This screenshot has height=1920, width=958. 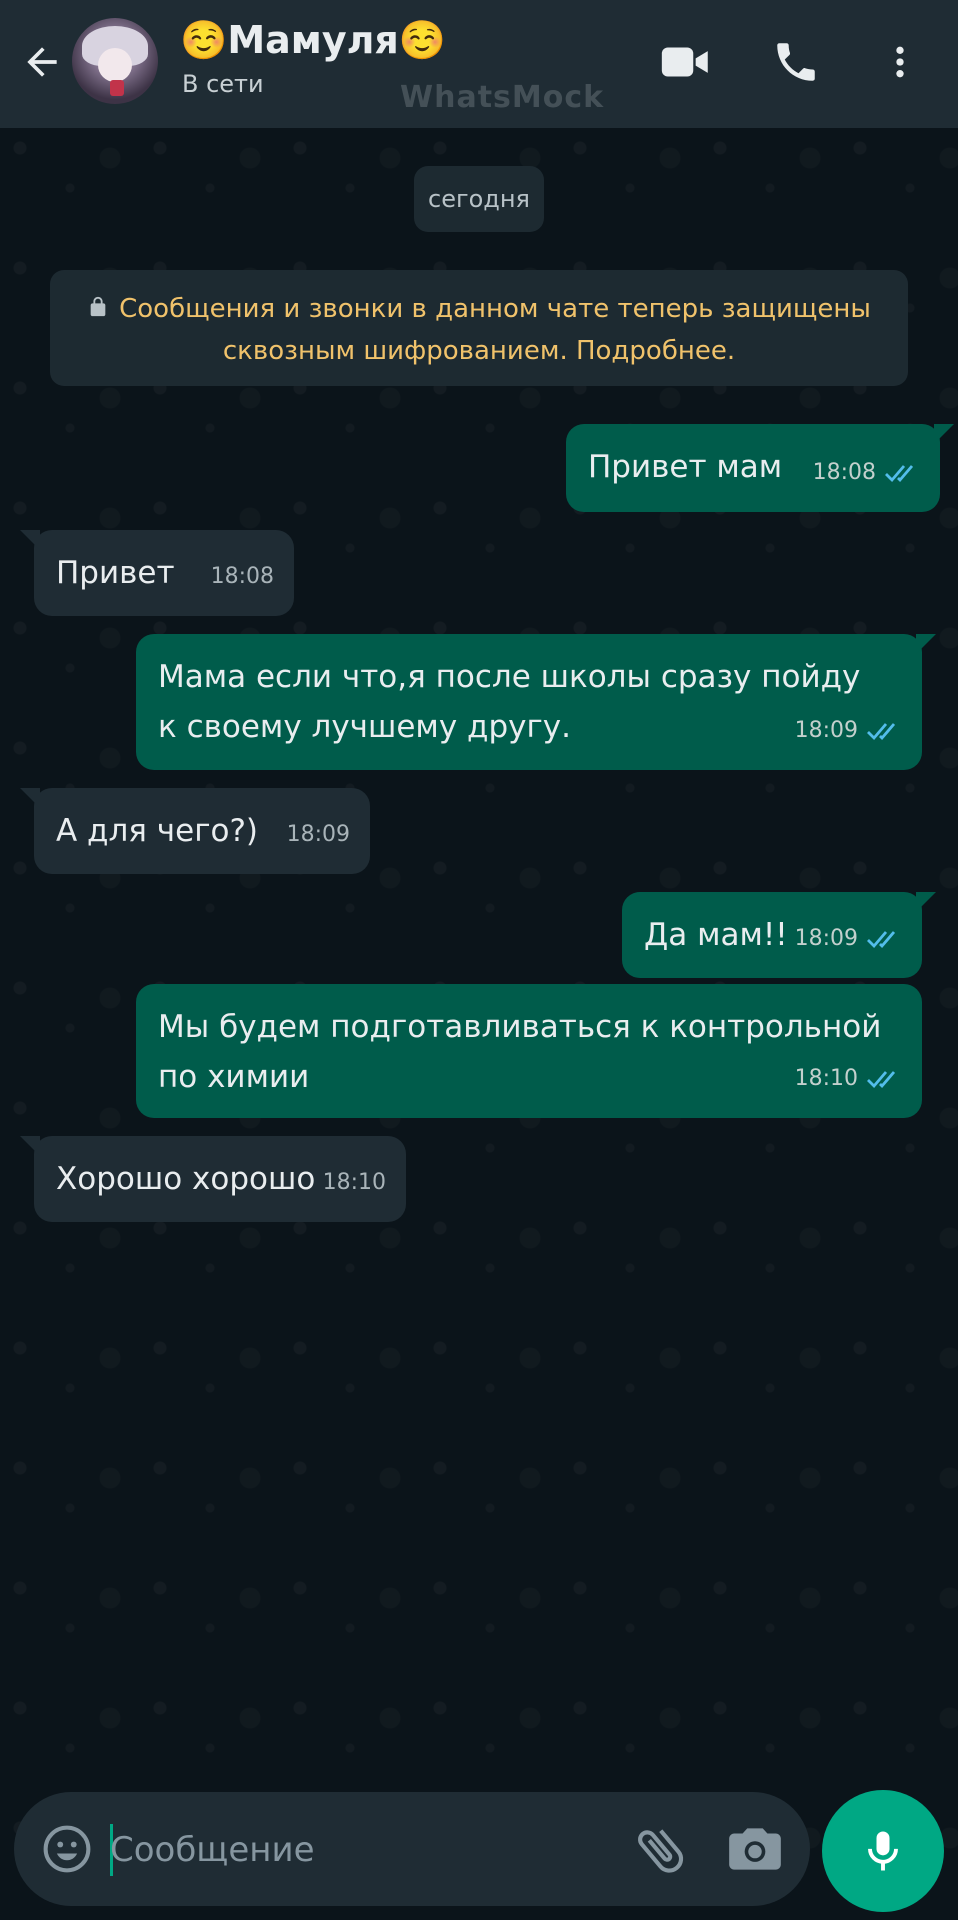 What do you see at coordinates (213, 1179) in the screenshot?
I see `message-bubble-incoming: Хорошо хорошо 18:10` at bounding box center [213, 1179].